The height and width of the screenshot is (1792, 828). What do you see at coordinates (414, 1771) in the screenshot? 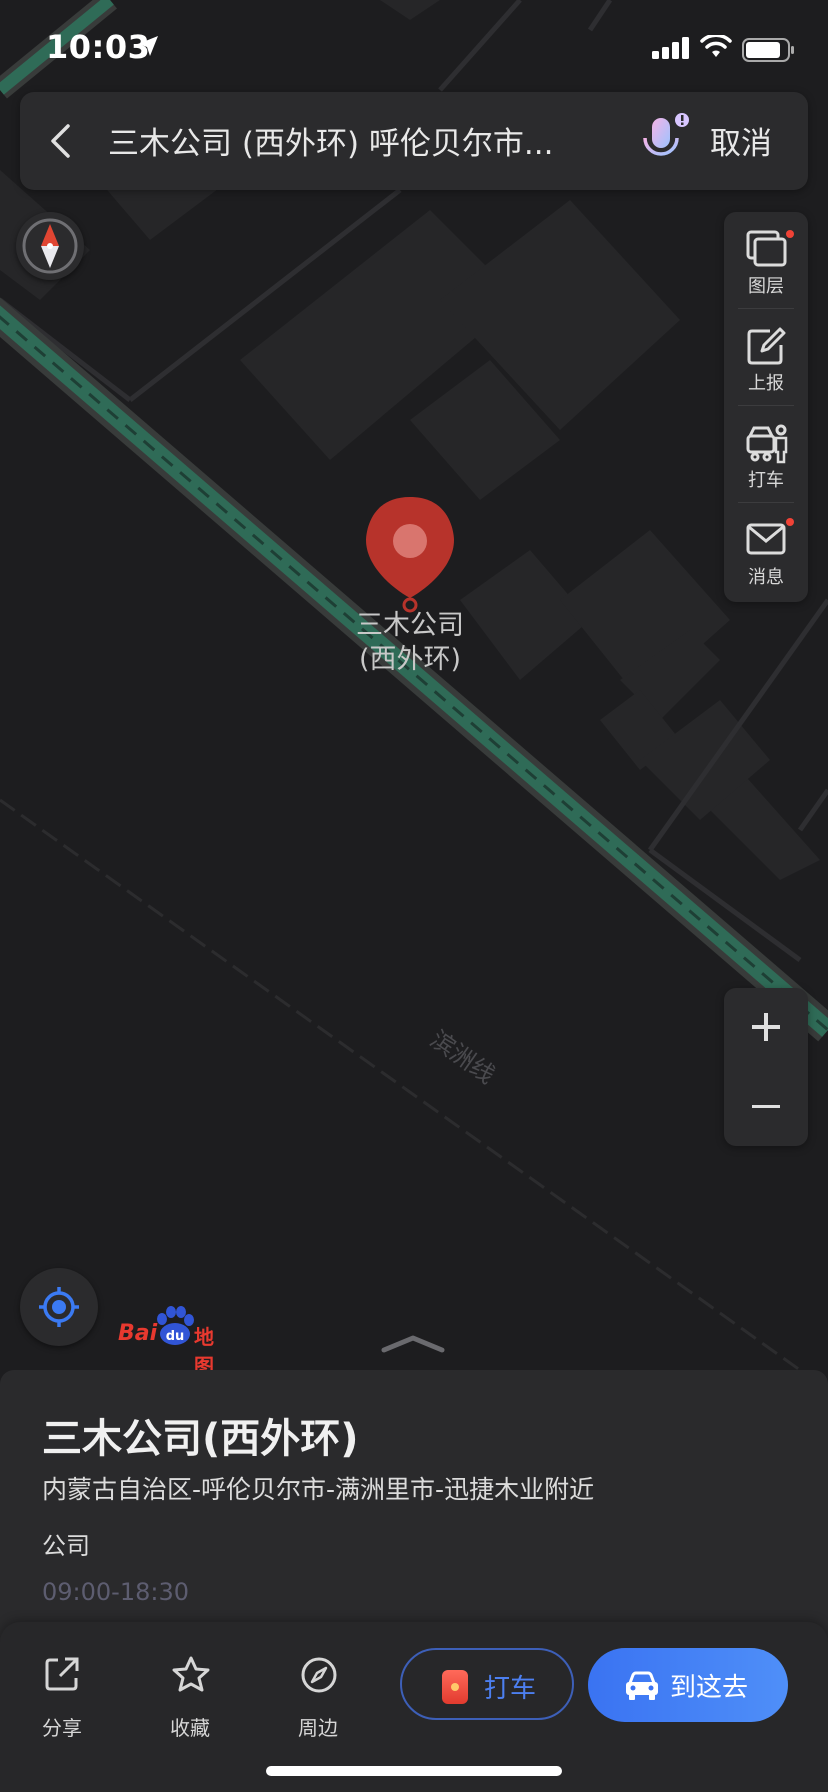
I see `home-indicator` at bounding box center [414, 1771].